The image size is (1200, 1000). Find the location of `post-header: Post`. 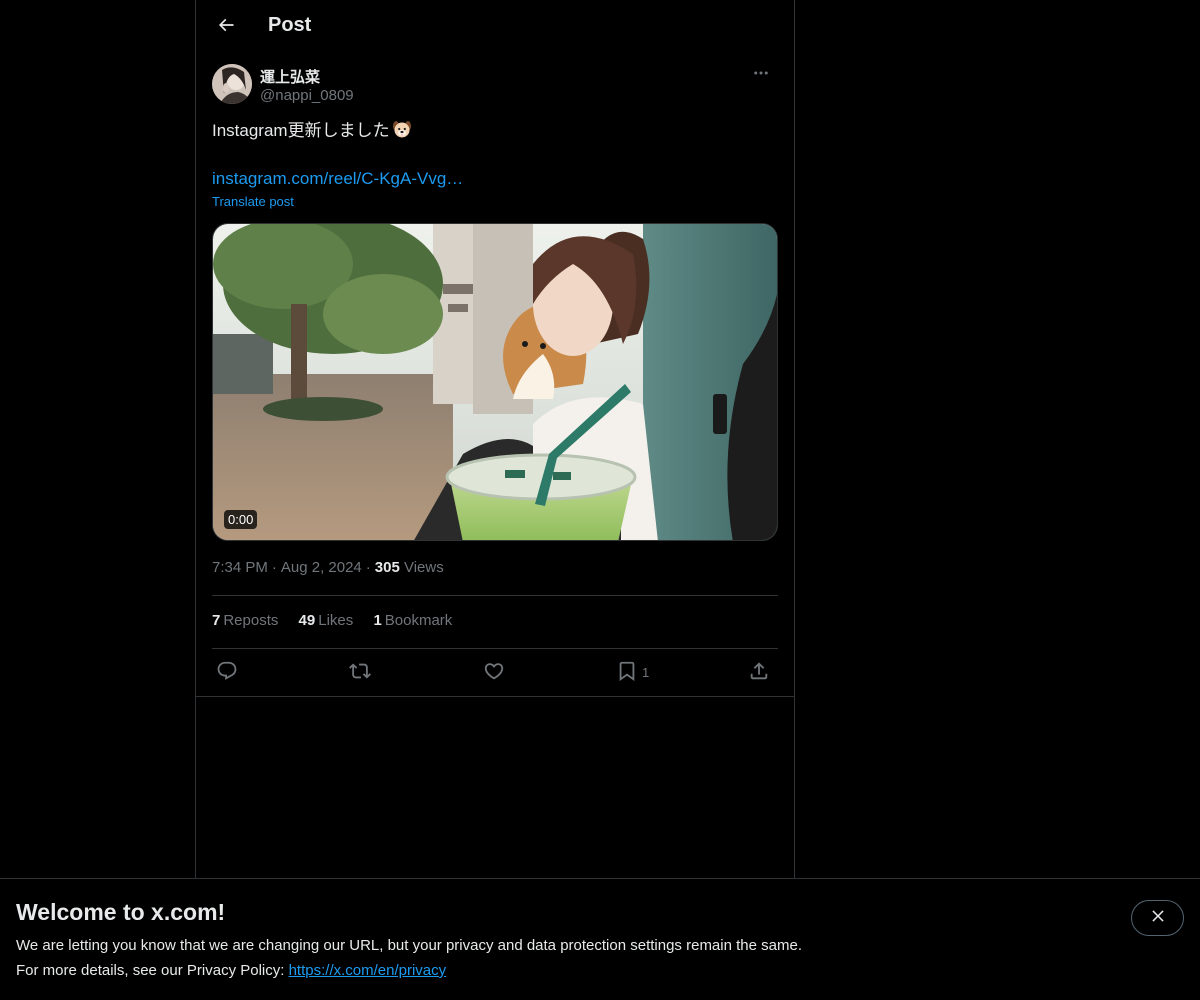

post-header: Post is located at coordinates (495, 27).